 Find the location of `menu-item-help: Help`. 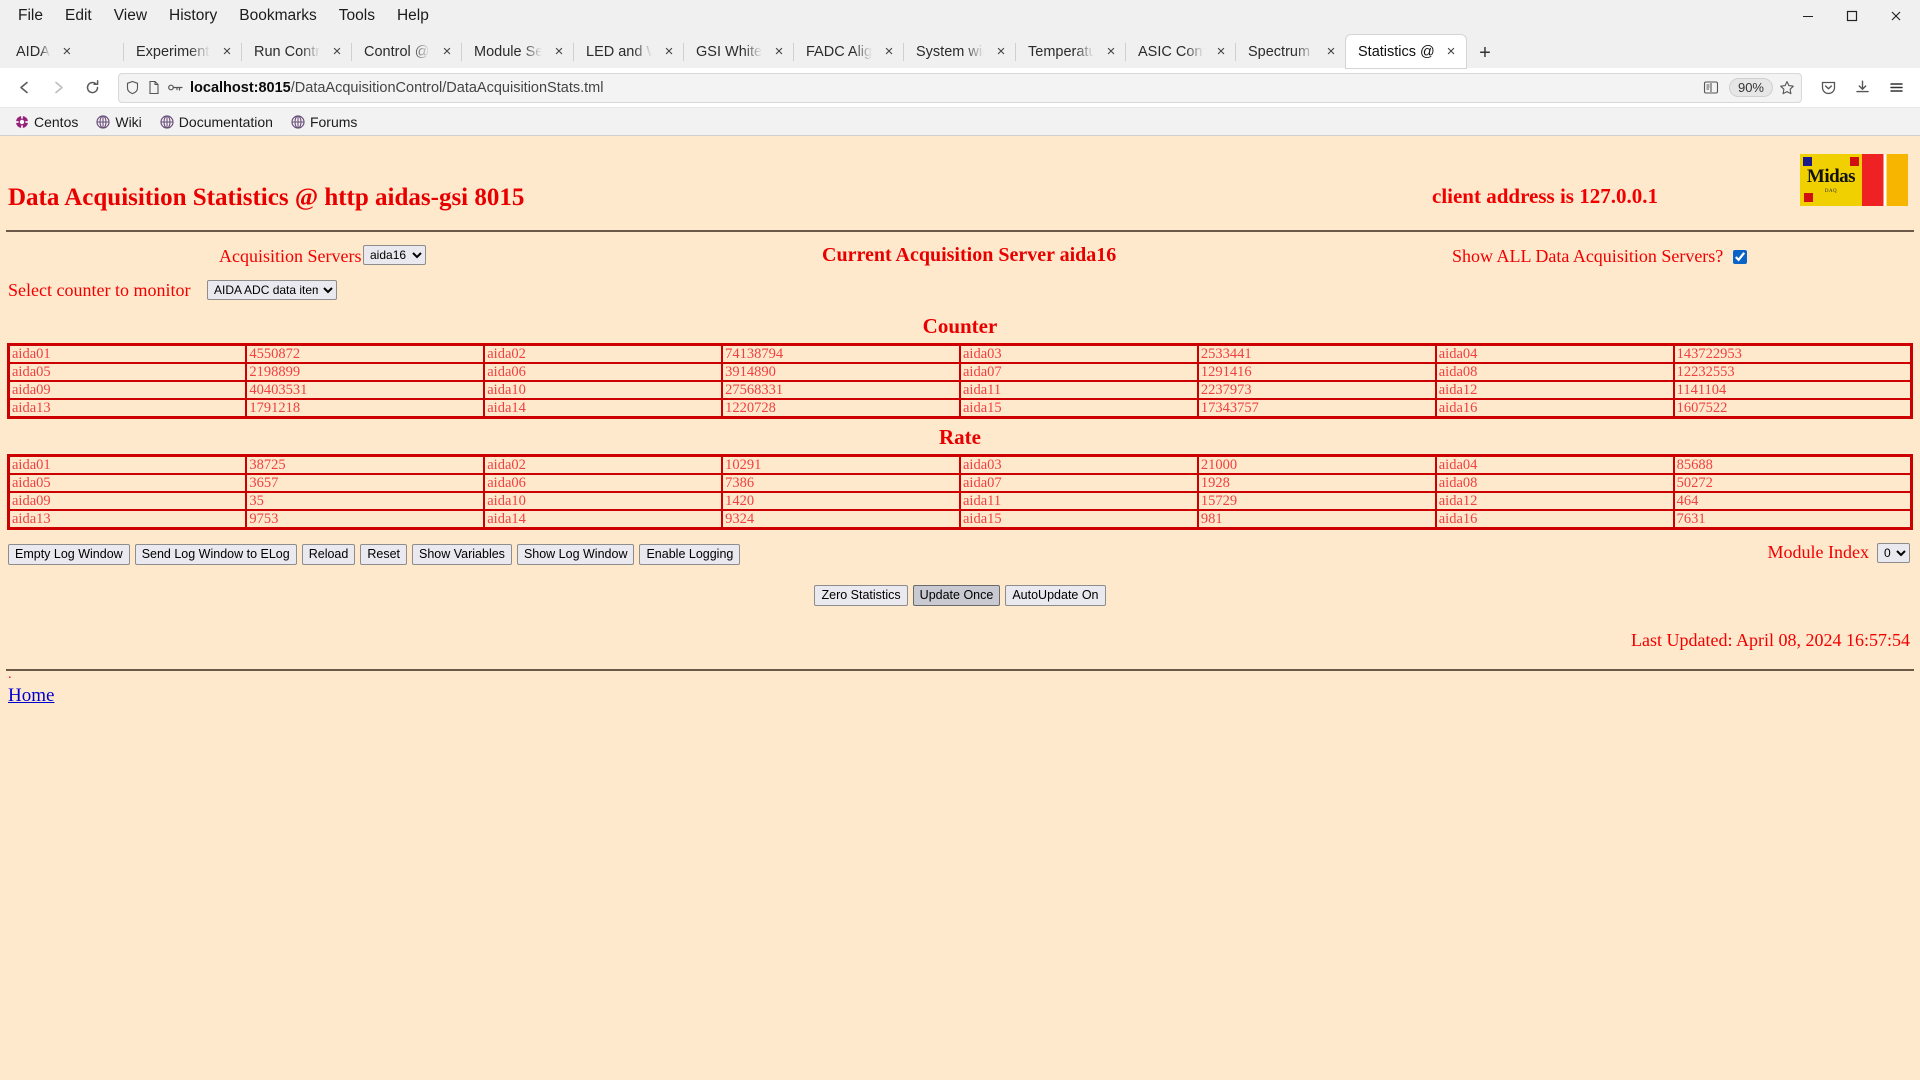

menu-item-help: Help is located at coordinates (413, 16).